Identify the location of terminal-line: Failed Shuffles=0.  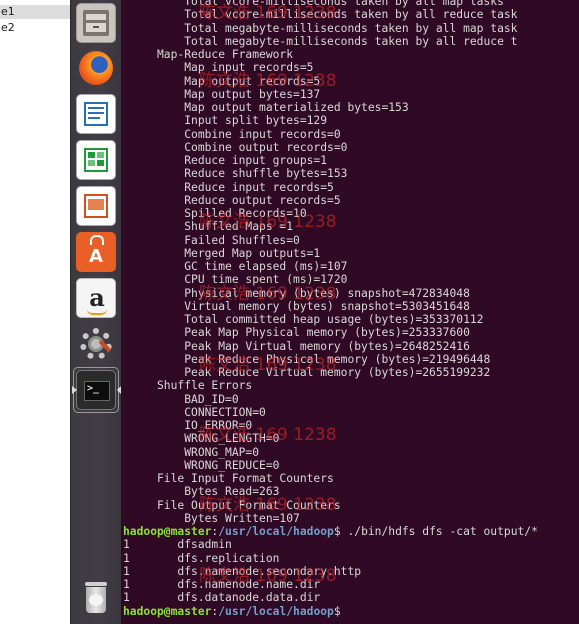
(211, 240).